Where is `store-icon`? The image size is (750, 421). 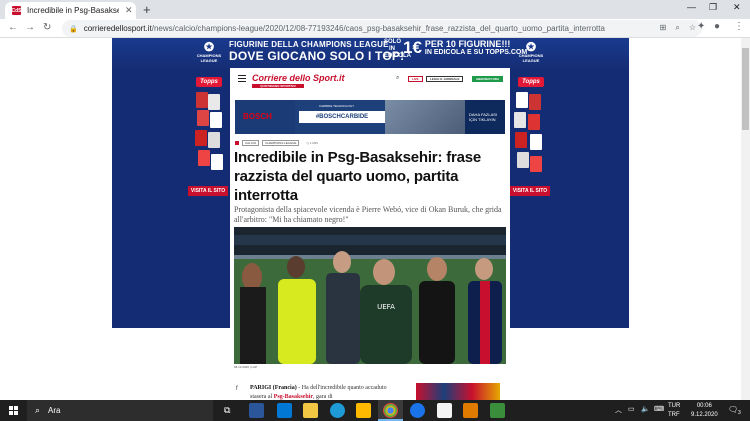
store-icon is located at coordinates (444, 410).